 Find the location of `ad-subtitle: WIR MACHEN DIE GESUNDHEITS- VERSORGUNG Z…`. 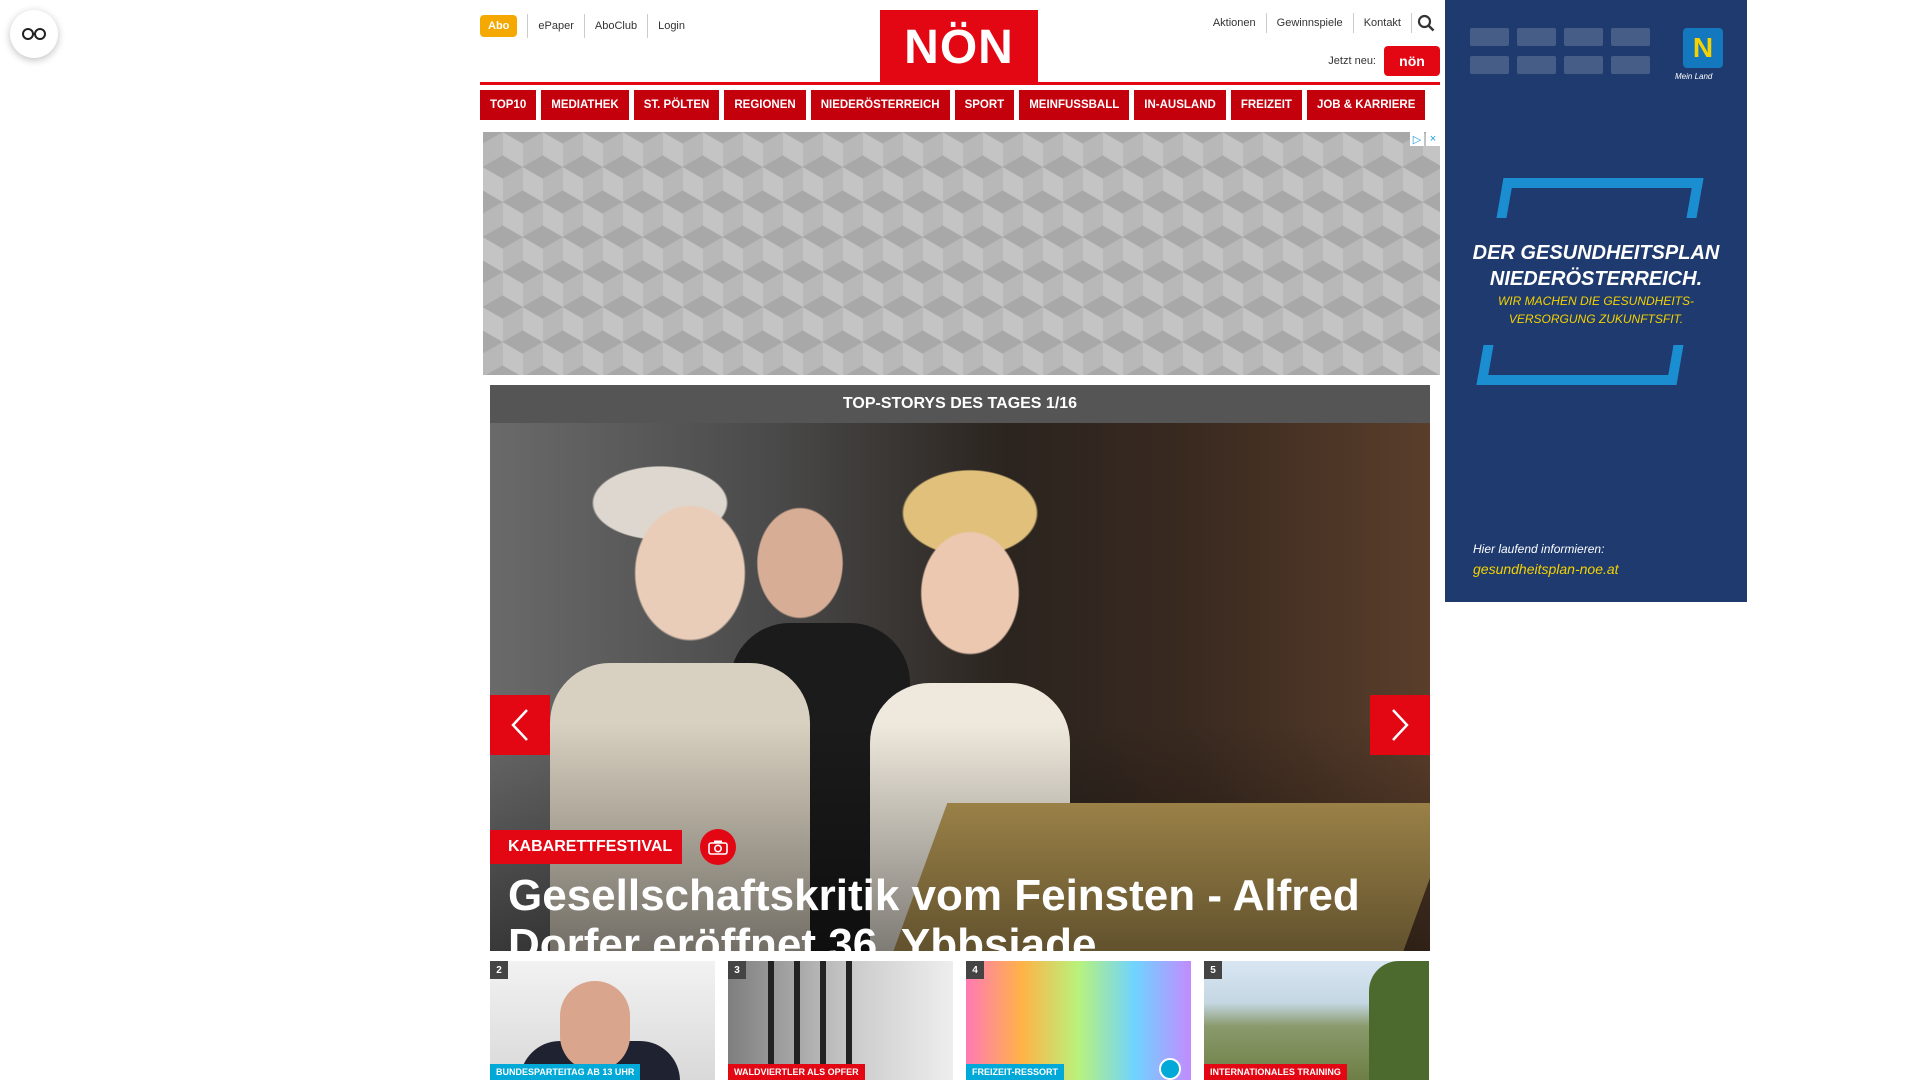

ad-subtitle: WIR MACHEN DIE GESUNDHEITS- VERSORGUNG Z… is located at coordinates (1596, 310).